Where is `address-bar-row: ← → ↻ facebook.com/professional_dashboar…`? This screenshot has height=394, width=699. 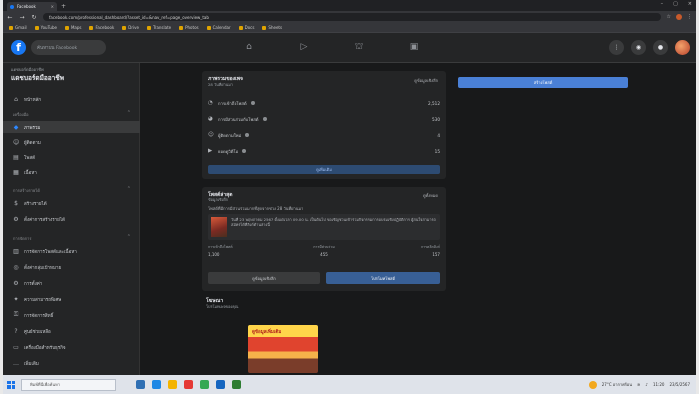 address-bar-row: ← → ↻ facebook.com/professional_dashboar… is located at coordinates (349, 17).